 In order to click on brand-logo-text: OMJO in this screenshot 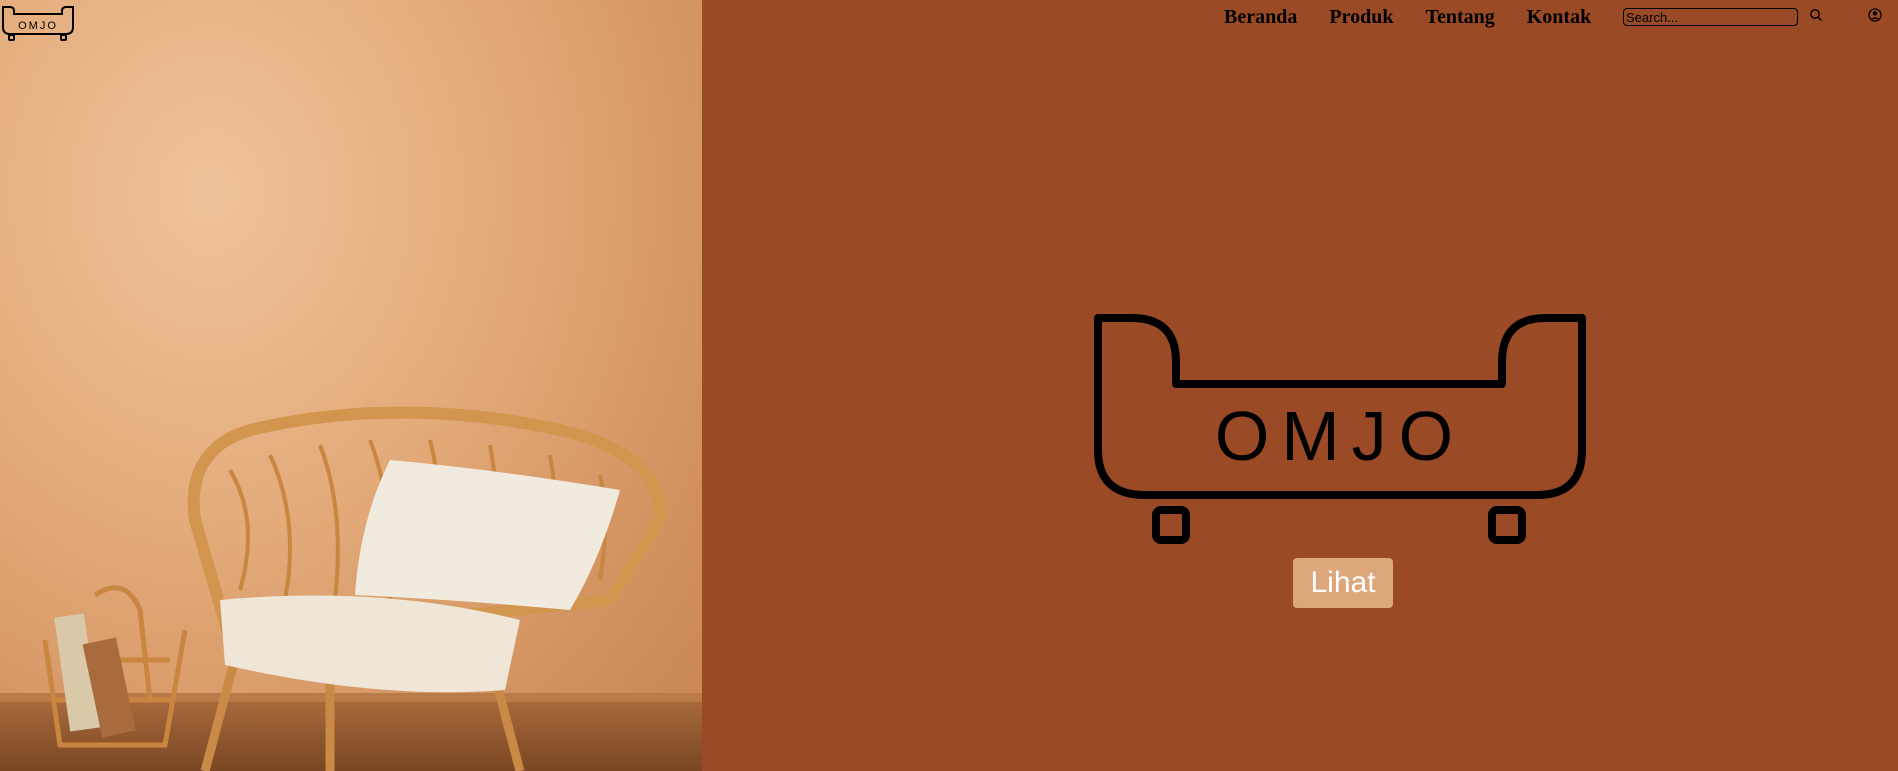, I will do `click(38, 26)`.